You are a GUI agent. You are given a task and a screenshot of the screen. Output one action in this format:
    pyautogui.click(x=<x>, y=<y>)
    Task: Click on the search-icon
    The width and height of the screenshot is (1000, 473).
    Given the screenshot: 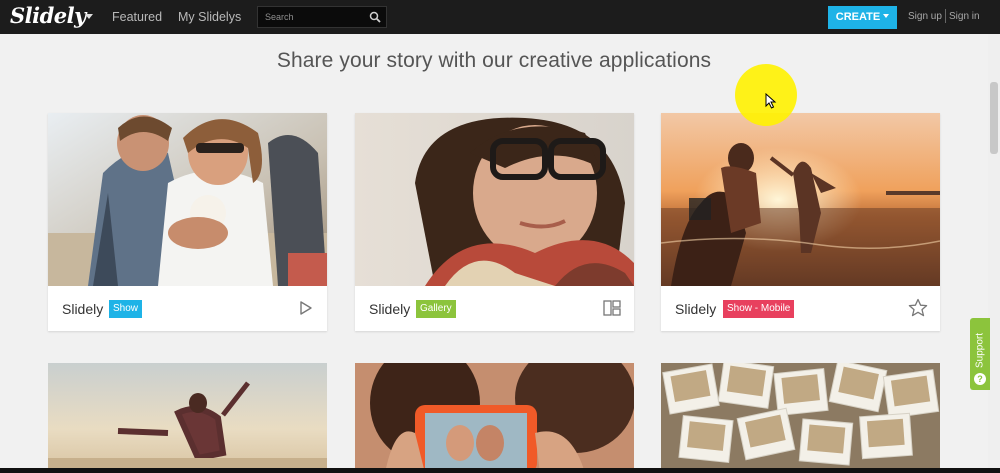 What is the action you would take?
    pyautogui.click(x=375, y=17)
    